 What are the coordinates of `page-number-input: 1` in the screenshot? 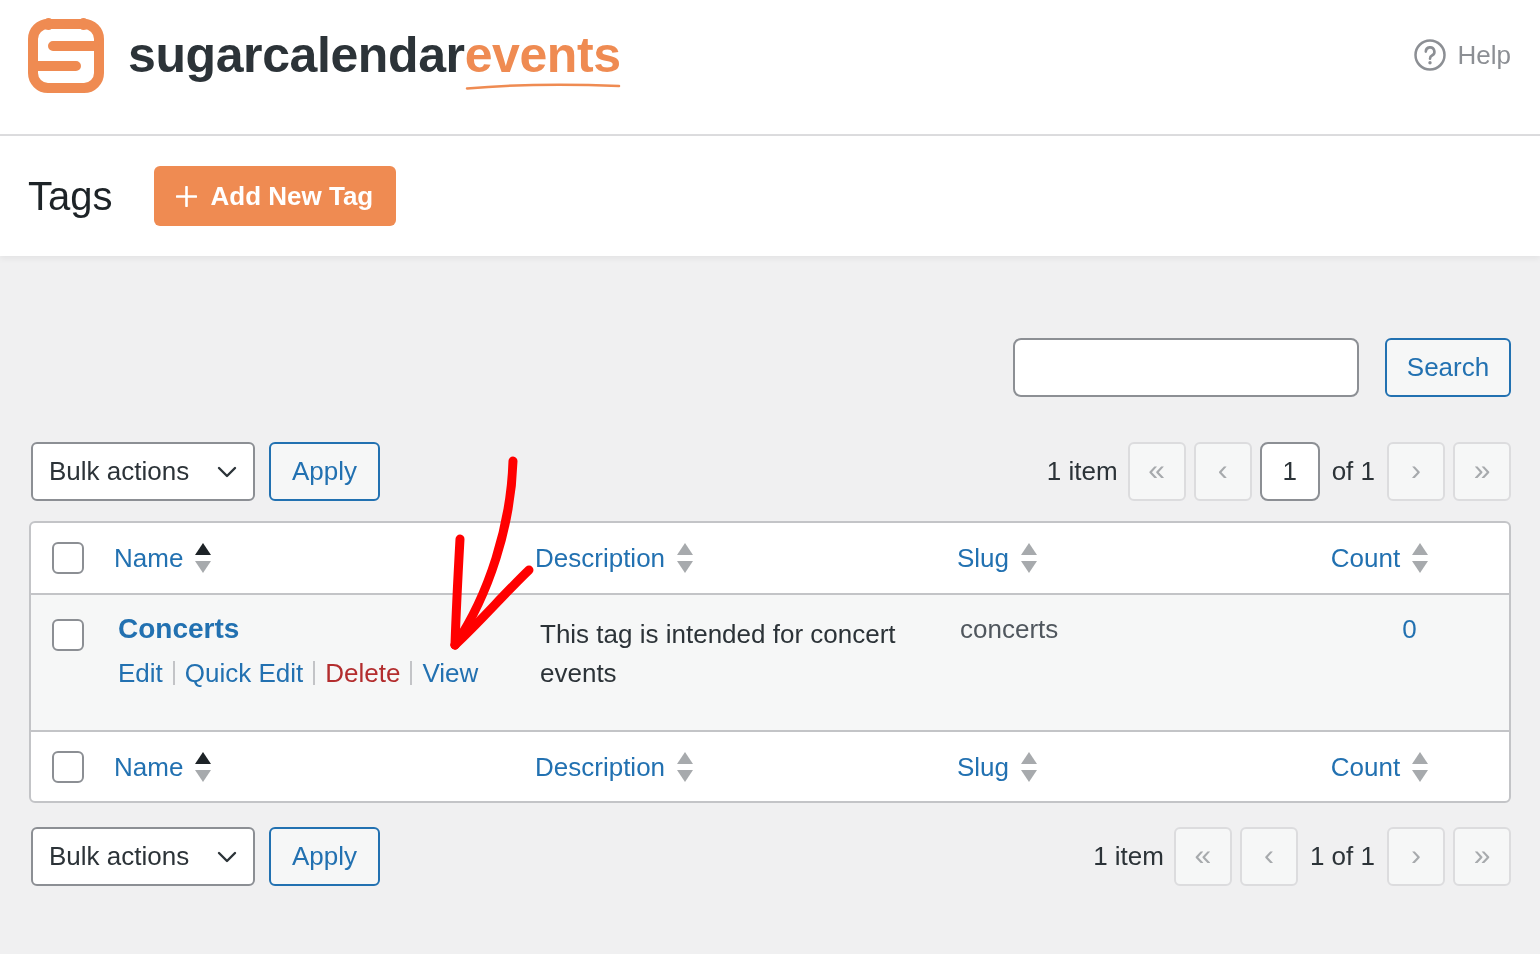 It's located at (1289, 471).